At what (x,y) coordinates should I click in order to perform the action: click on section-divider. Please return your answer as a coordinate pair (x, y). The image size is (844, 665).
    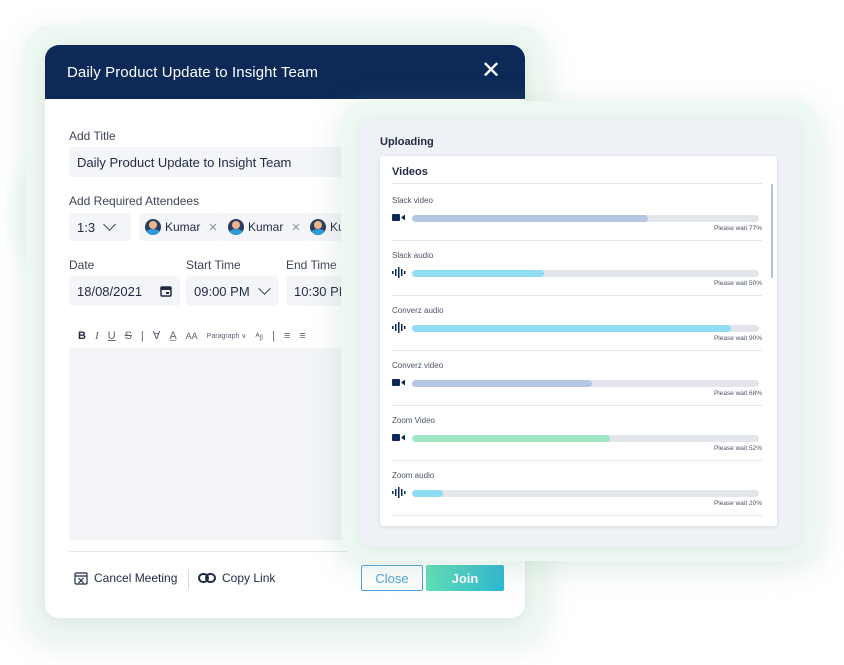
    Looking at the image, I should click on (577, 183).